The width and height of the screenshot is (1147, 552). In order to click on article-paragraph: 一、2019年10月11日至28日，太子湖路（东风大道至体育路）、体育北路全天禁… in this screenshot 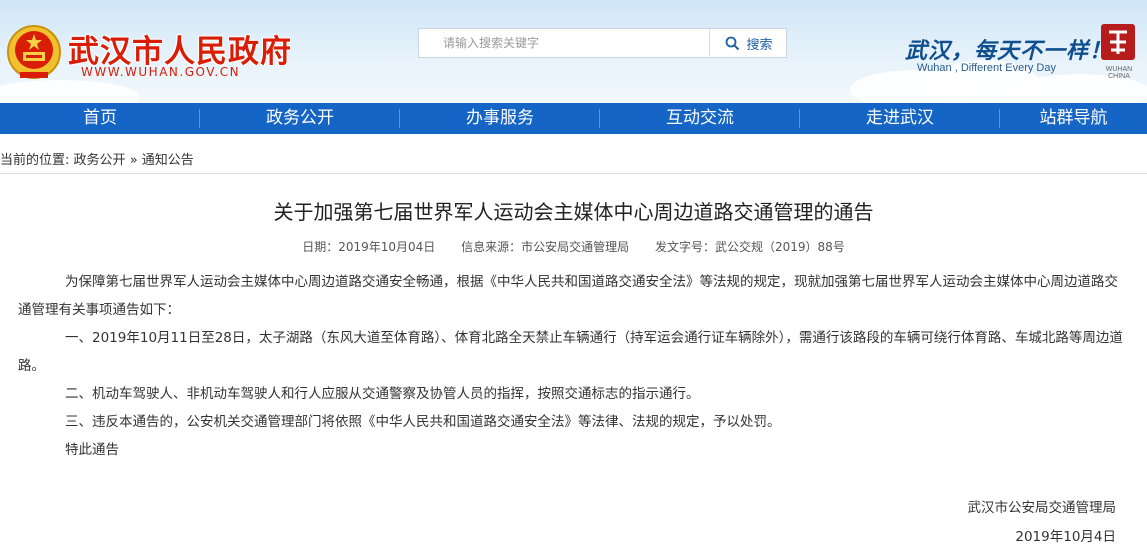, I will do `click(570, 352)`.